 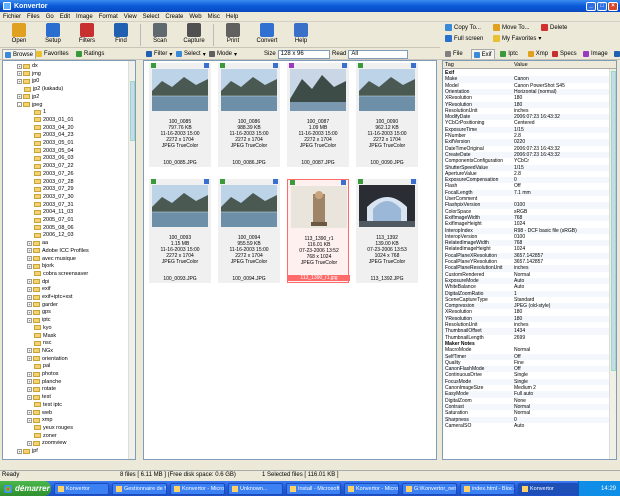 What do you see at coordinates (613, 221) in the screenshot?
I see `exif-scroll-thumb` at bounding box center [613, 221].